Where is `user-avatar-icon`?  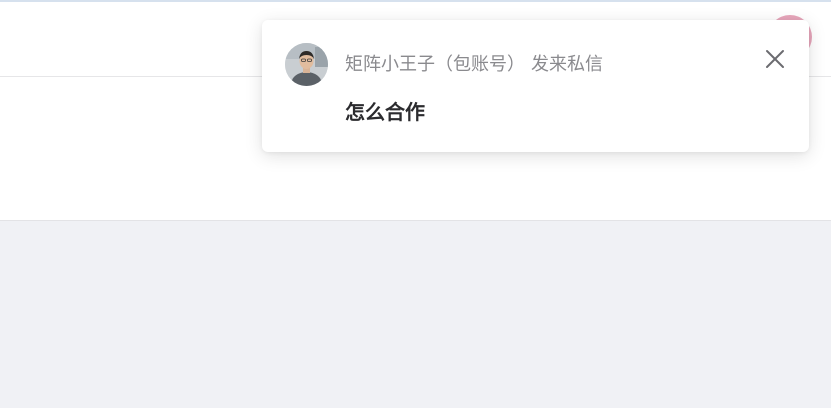
user-avatar-icon is located at coordinates (306, 64).